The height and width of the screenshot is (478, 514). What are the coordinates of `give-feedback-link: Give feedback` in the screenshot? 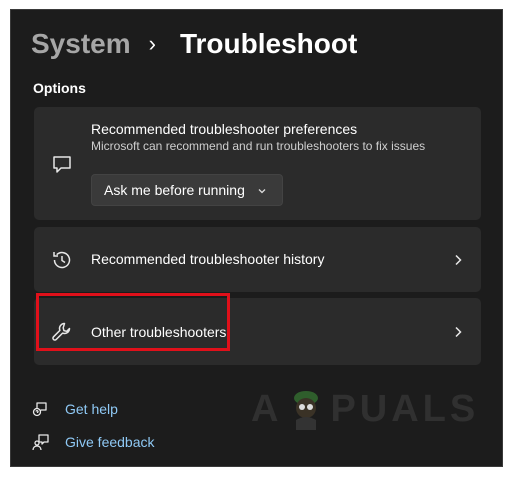 It's located at (93, 442).